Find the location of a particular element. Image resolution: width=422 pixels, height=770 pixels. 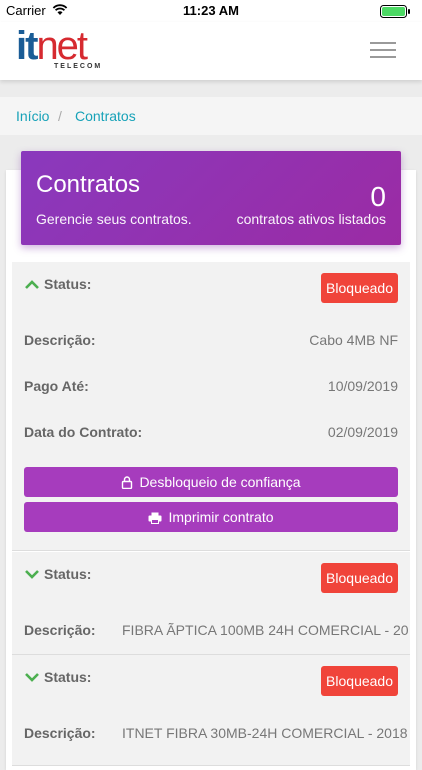

breadcrumb-current: Contratos is located at coordinates (105, 116).